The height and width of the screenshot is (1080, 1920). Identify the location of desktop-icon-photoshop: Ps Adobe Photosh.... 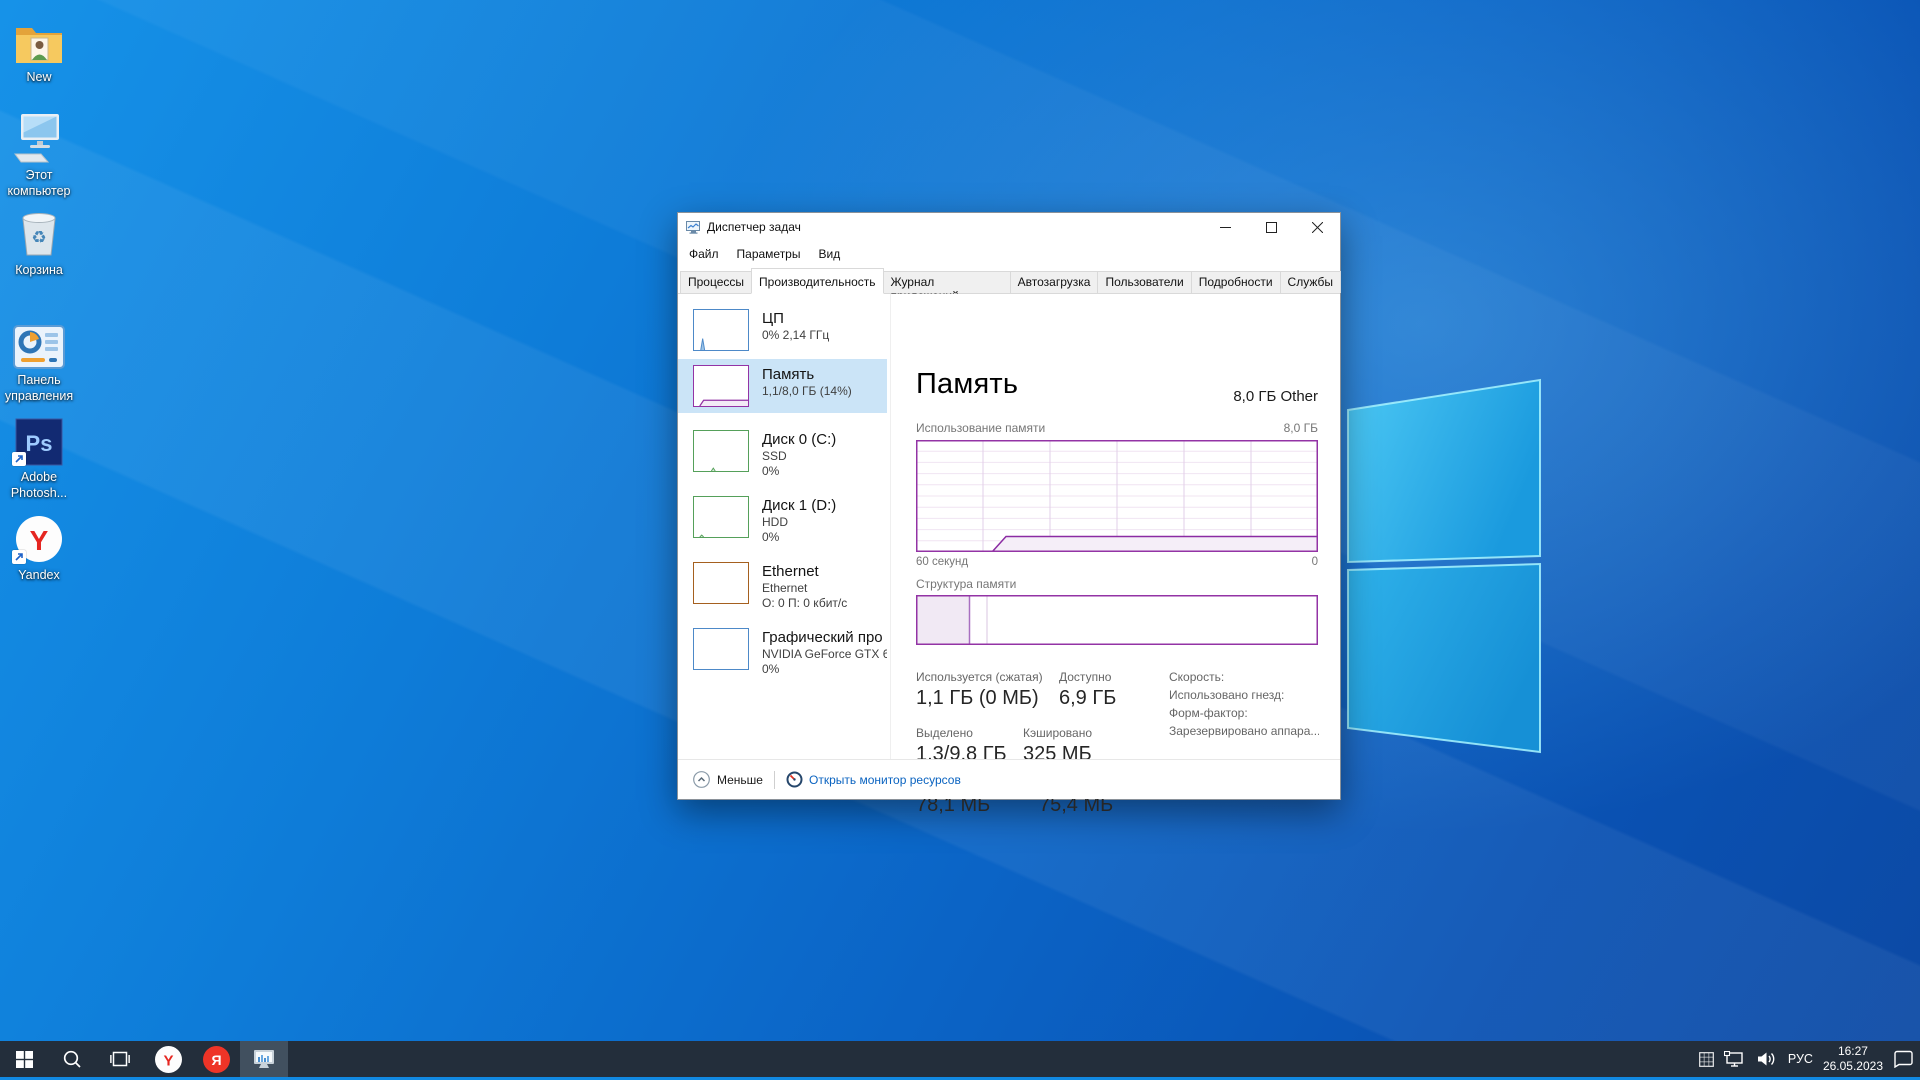
(39, 455).